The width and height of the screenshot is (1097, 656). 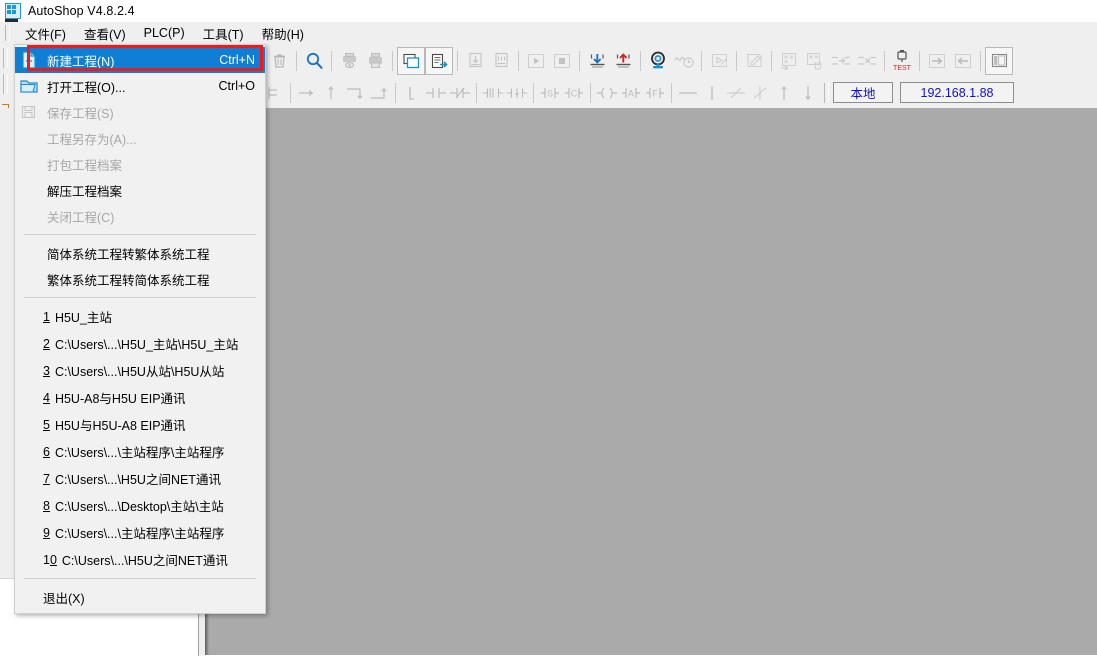 What do you see at coordinates (957, 92) in the screenshot?
I see `ip-address-field: 192.168.1.88` at bounding box center [957, 92].